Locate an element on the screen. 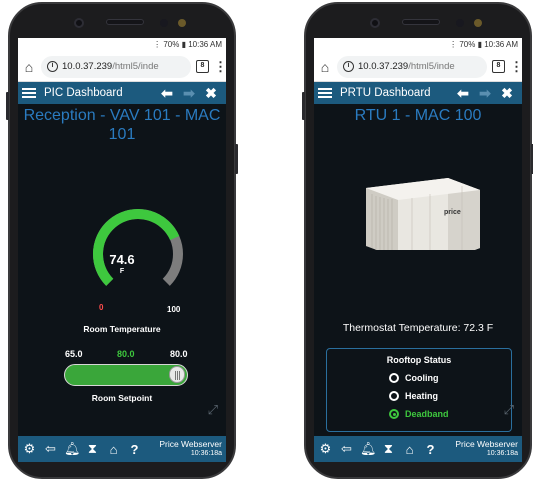 Image resolution: width=533 pixels, height=483 pixels. page-title: Reception - VAV 101 - MAC 101 is located at coordinates (122, 125).